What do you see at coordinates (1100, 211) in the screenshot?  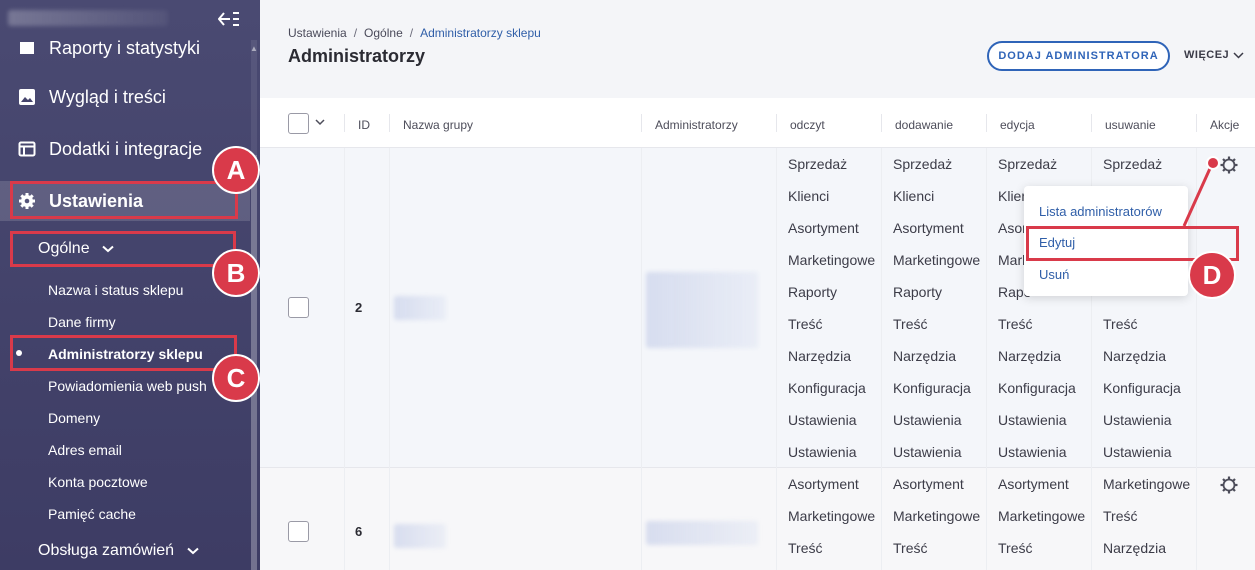 I see `menu-item-admin-list: Lista administratorów` at bounding box center [1100, 211].